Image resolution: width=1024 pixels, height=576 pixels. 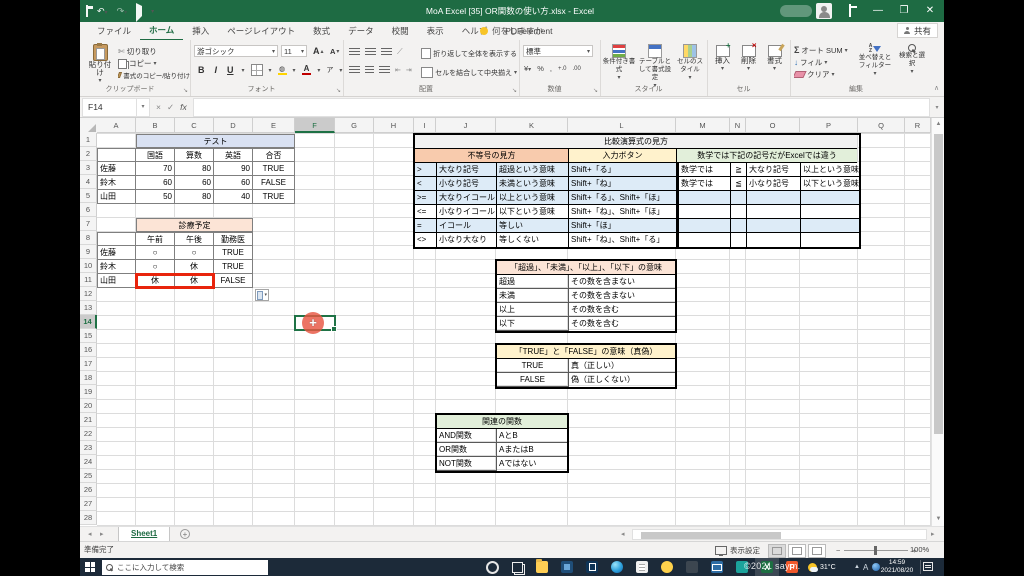 What do you see at coordinates (875, 61) in the screenshot?
I see `sort-filter-button: AZ 並べ替えとフィルター ▾` at bounding box center [875, 61].